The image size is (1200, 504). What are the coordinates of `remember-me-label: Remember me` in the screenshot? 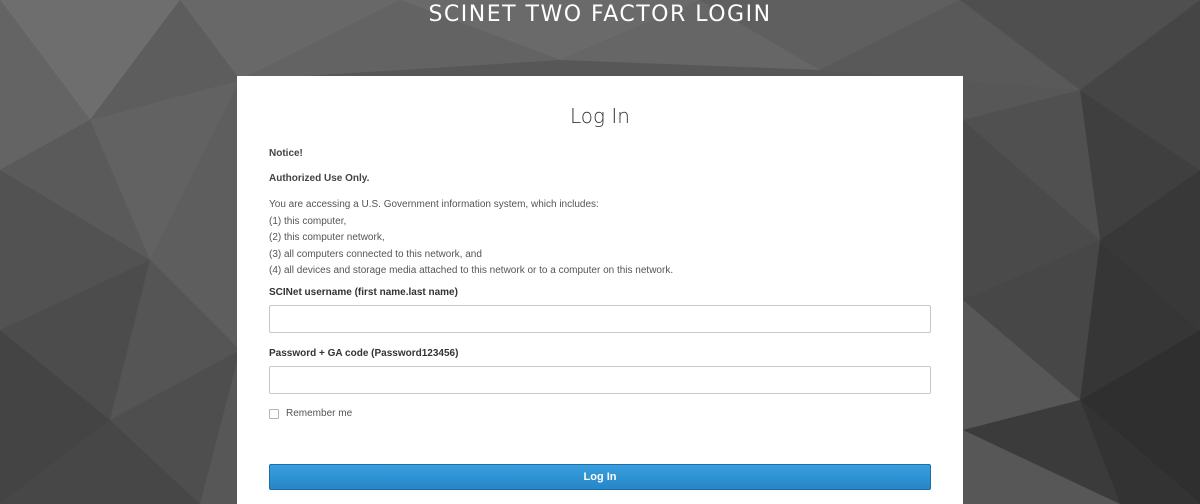 It's located at (319, 413).